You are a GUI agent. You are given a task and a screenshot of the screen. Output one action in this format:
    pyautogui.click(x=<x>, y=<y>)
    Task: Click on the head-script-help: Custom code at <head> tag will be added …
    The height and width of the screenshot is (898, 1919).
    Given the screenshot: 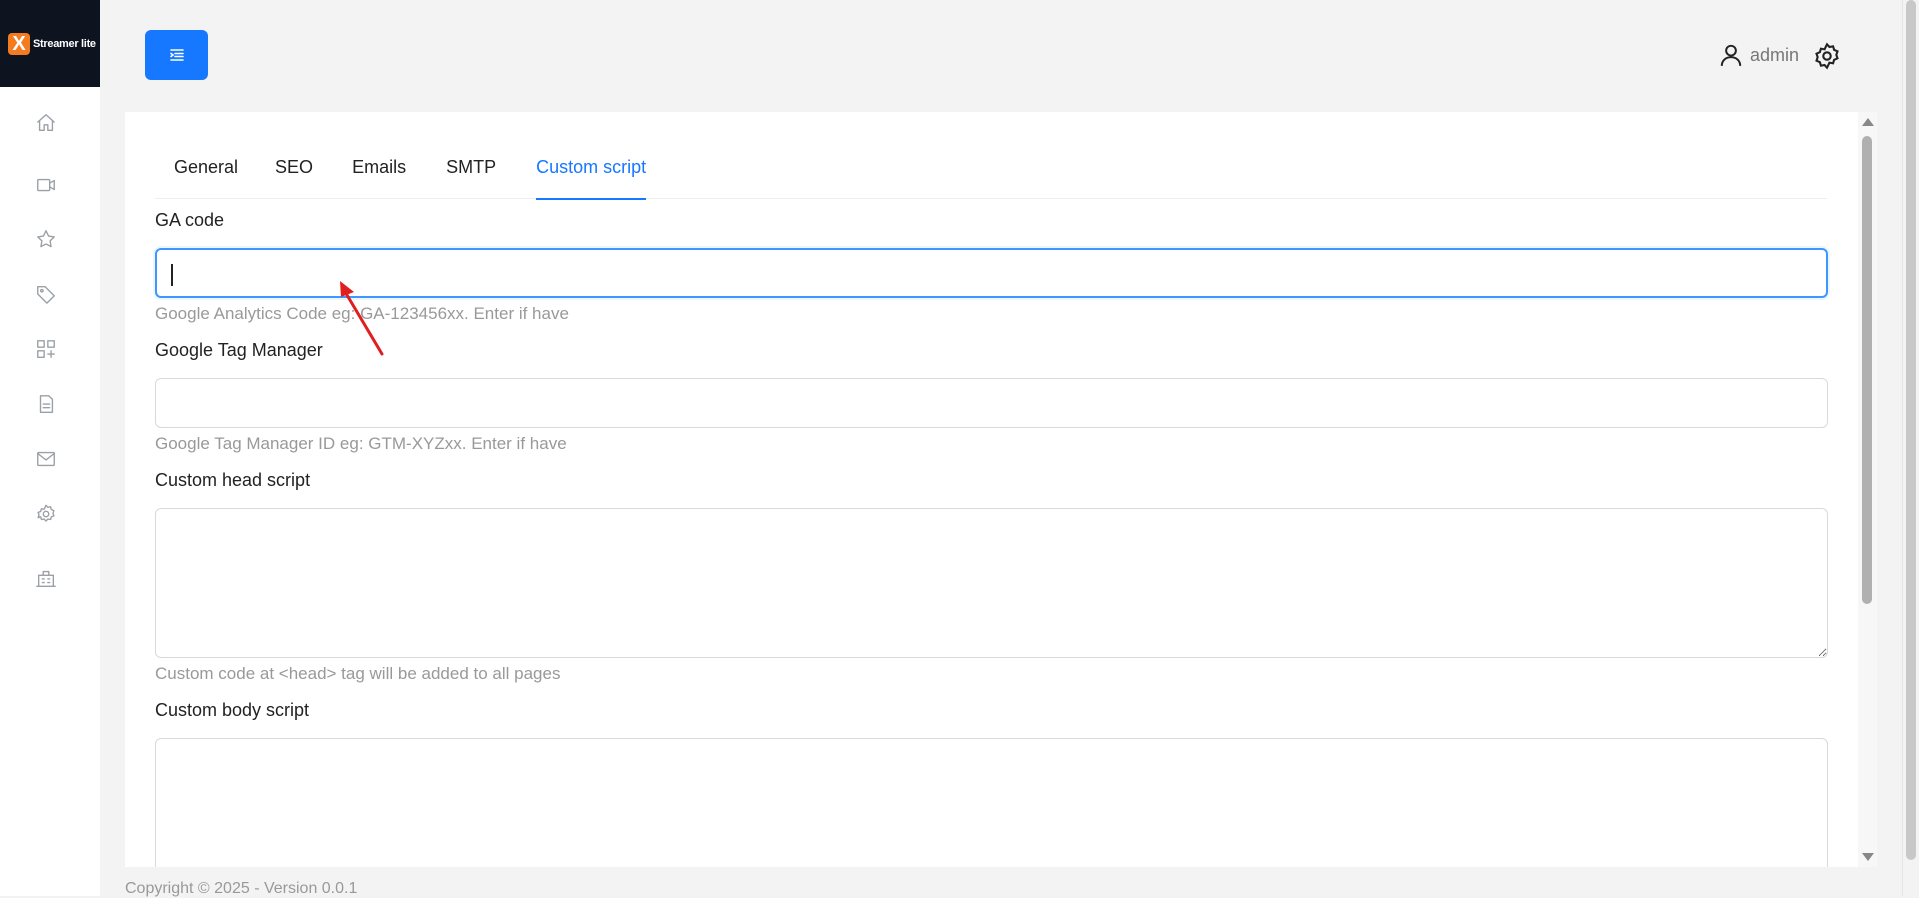 What is the action you would take?
    pyautogui.click(x=358, y=673)
    